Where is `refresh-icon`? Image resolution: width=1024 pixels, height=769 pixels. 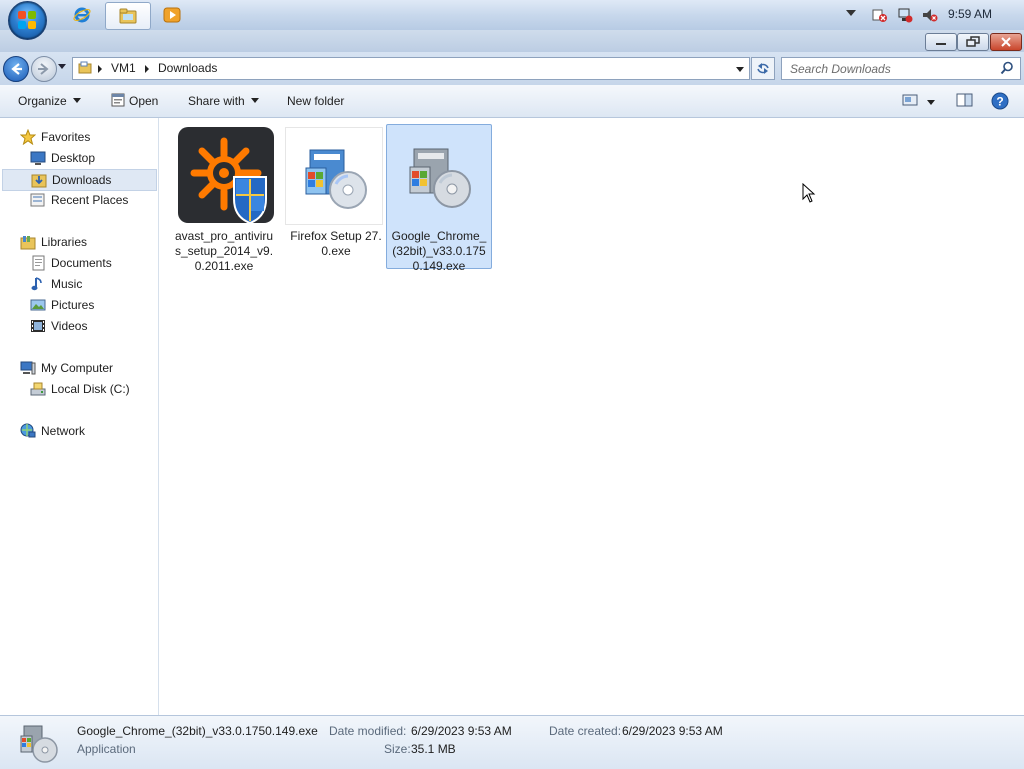
refresh-icon is located at coordinates (763, 68).